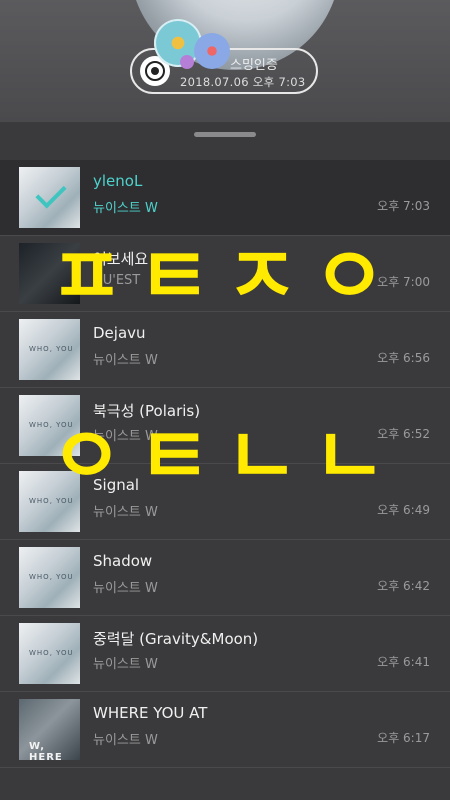 Image resolution: width=450 pixels, height=800 pixels. I want to click on track-time: 오후 6:42, so click(403, 586).